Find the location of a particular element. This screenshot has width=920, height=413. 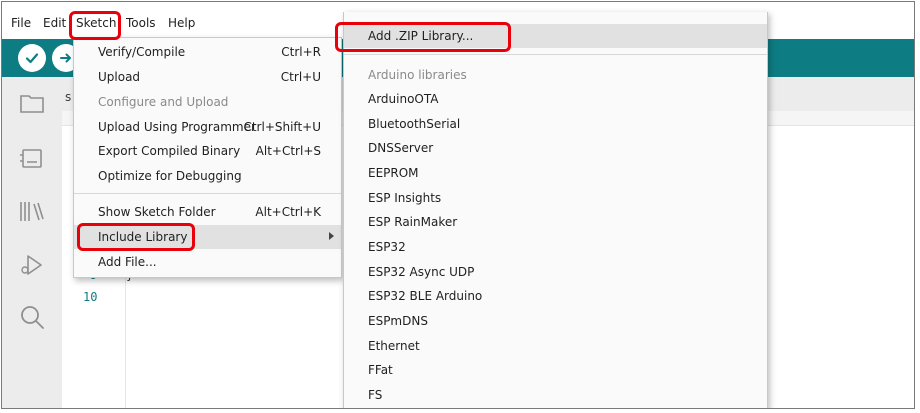

menu-item-export-compiled-binary: Export Compiled Binary Alt+Ctrl+S is located at coordinates (207, 151).